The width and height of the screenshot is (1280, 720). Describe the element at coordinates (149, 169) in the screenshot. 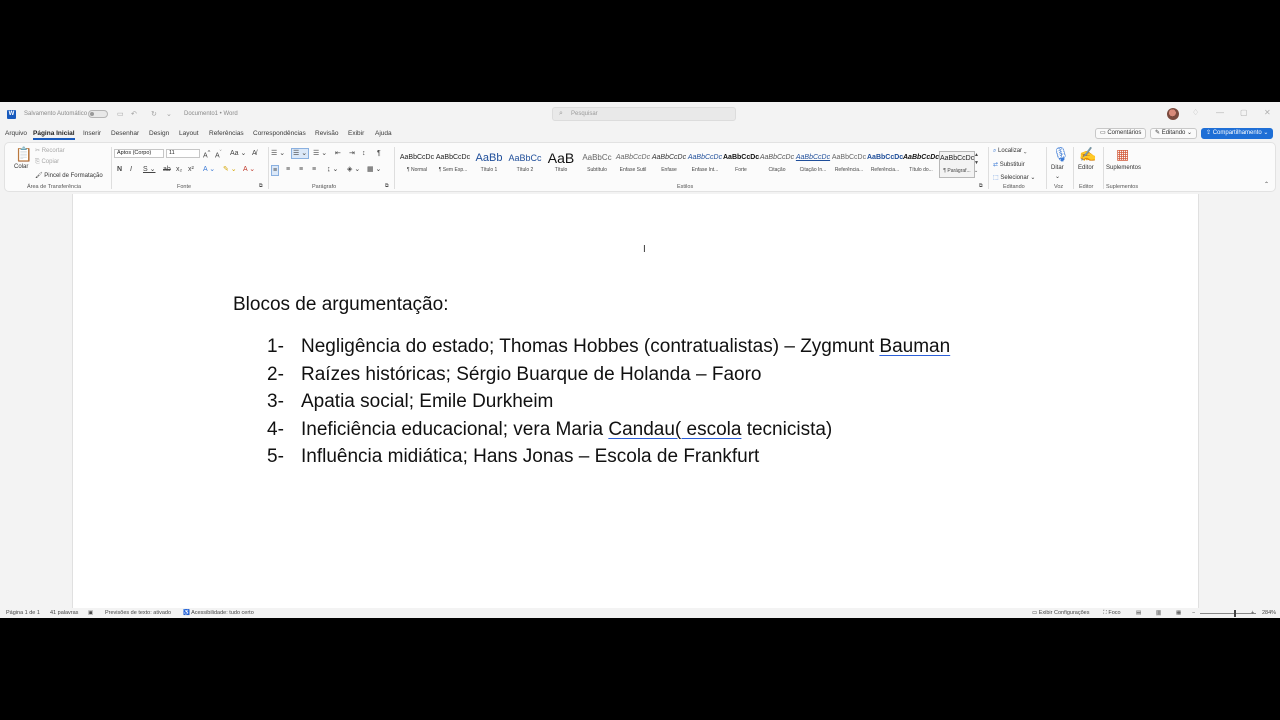

I see `underline-icon: S ⌄` at that location.